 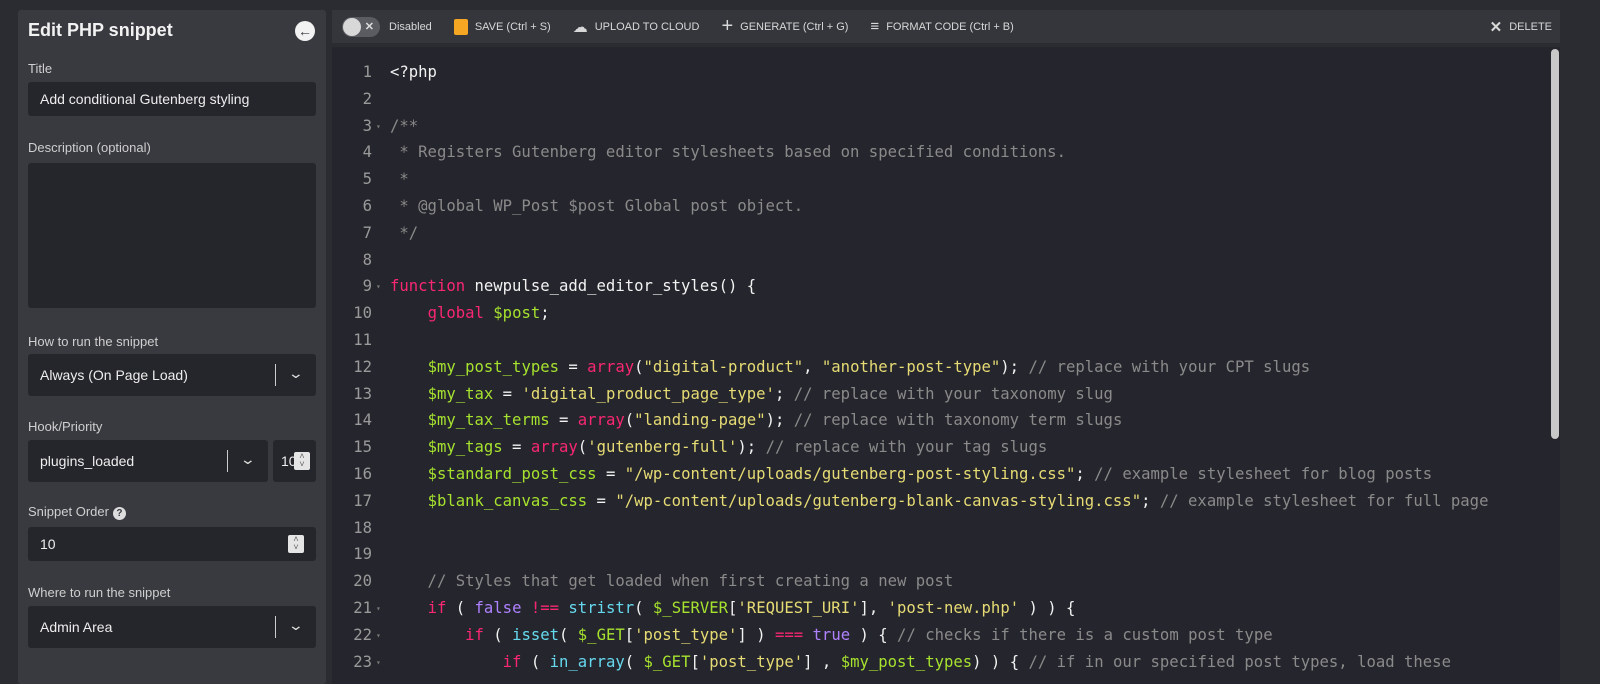 What do you see at coordinates (911, 366) in the screenshot?
I see `code-token: "another-post-type"` at bounding box center [911, 366].